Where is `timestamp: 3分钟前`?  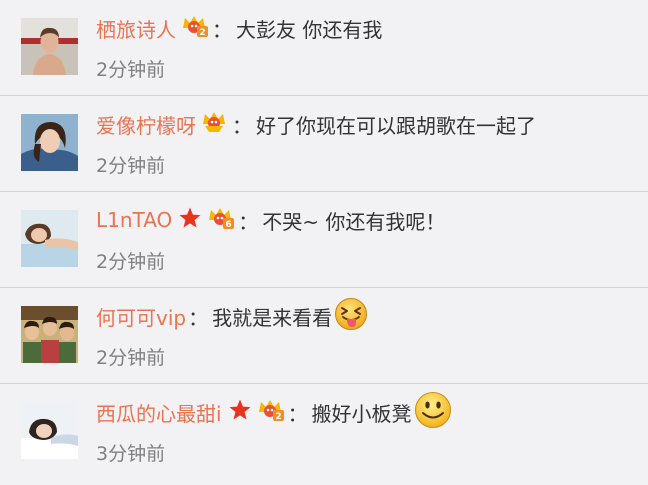
timestamp: 3分钟前 is located at coordinates (131, 454).